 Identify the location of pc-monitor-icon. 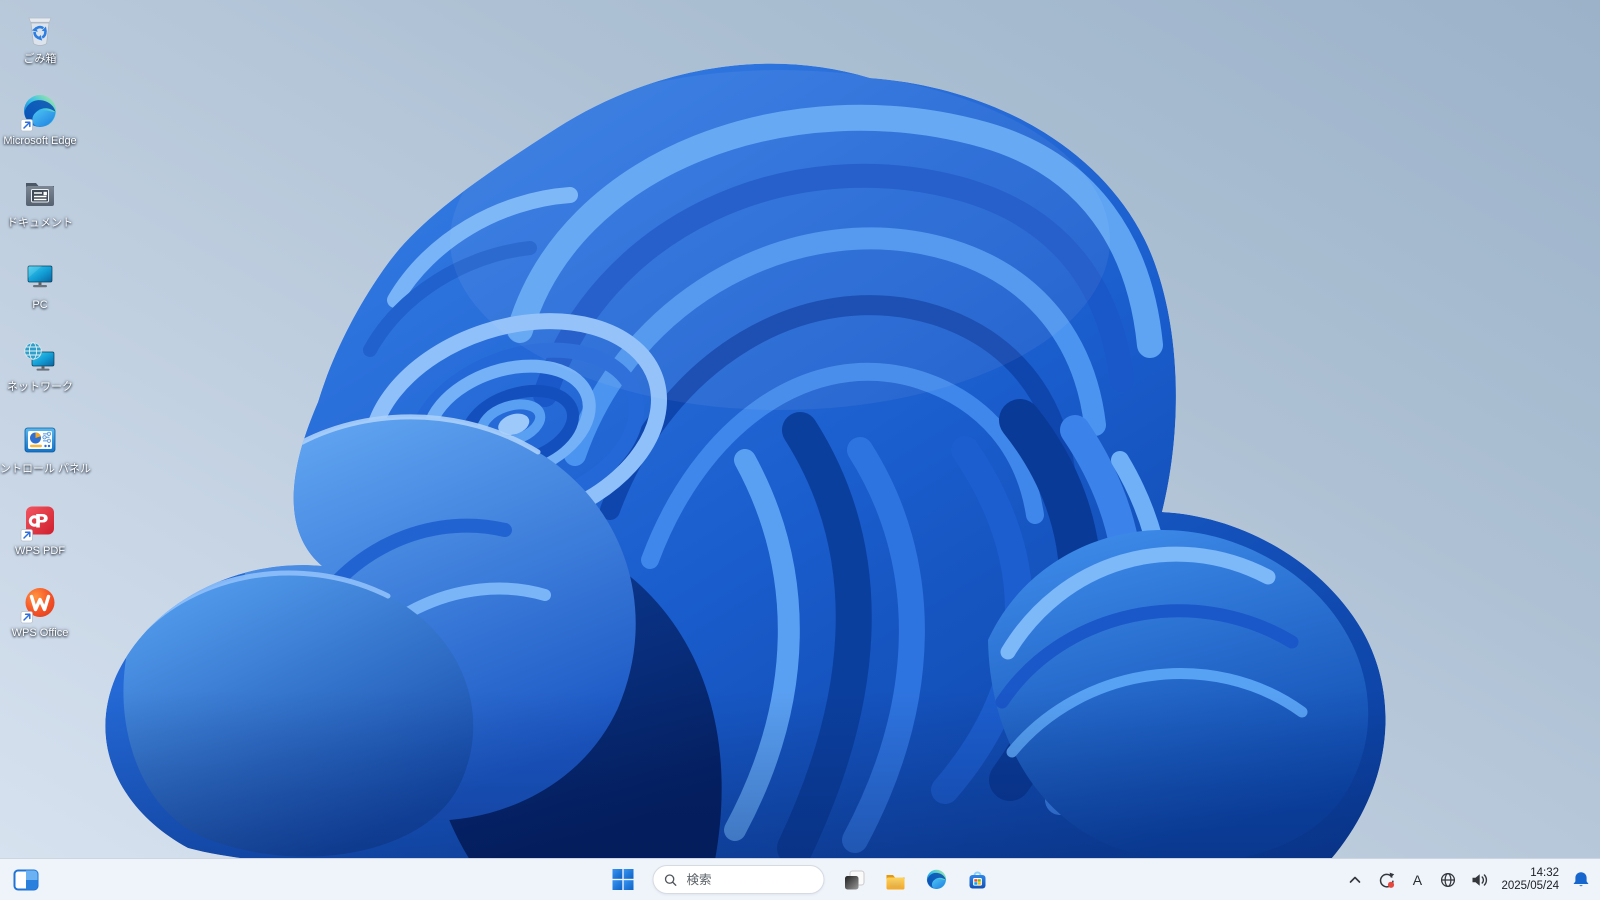
(40, 276).